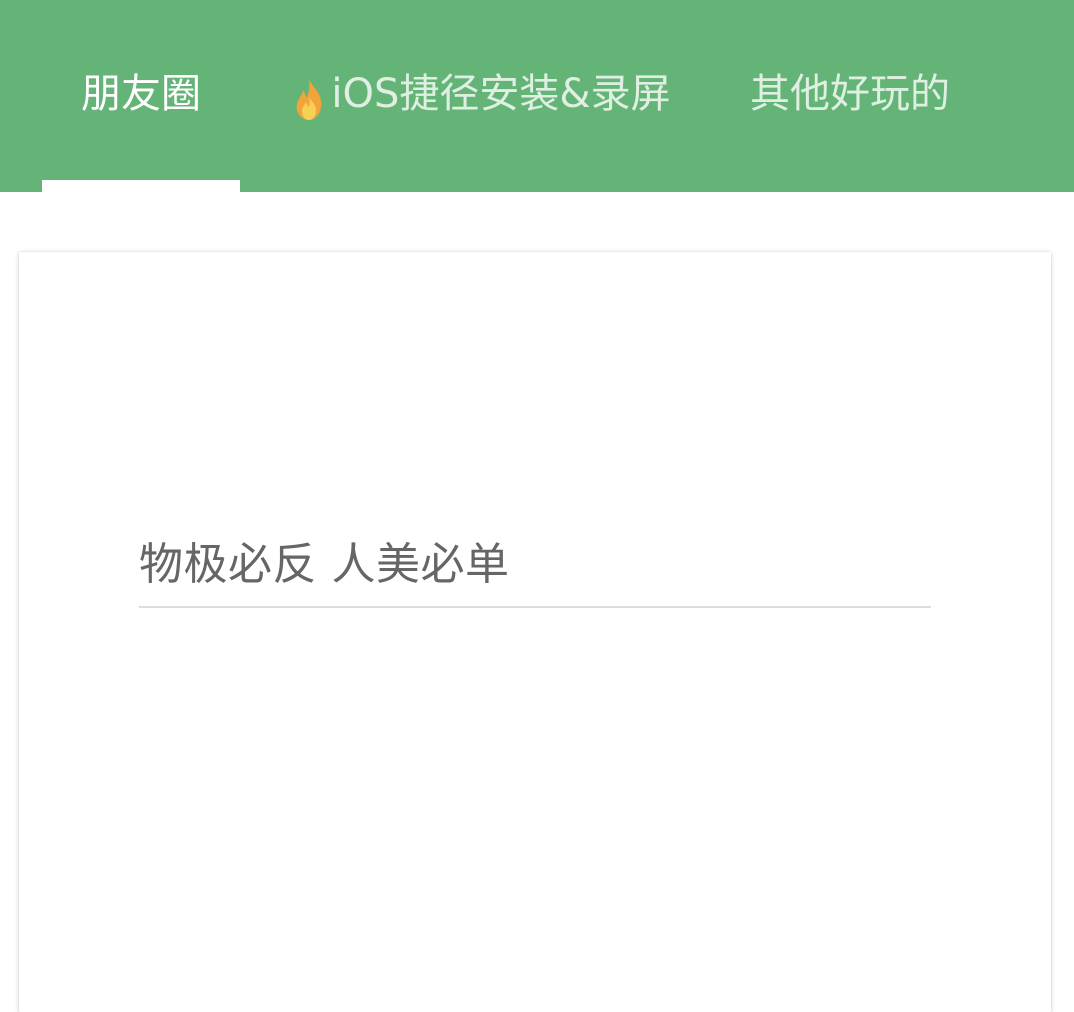 Image resolution: width=1074 pixels, height=1012 pixels. I want to click on active-tab-indicator, so click(141, 186).